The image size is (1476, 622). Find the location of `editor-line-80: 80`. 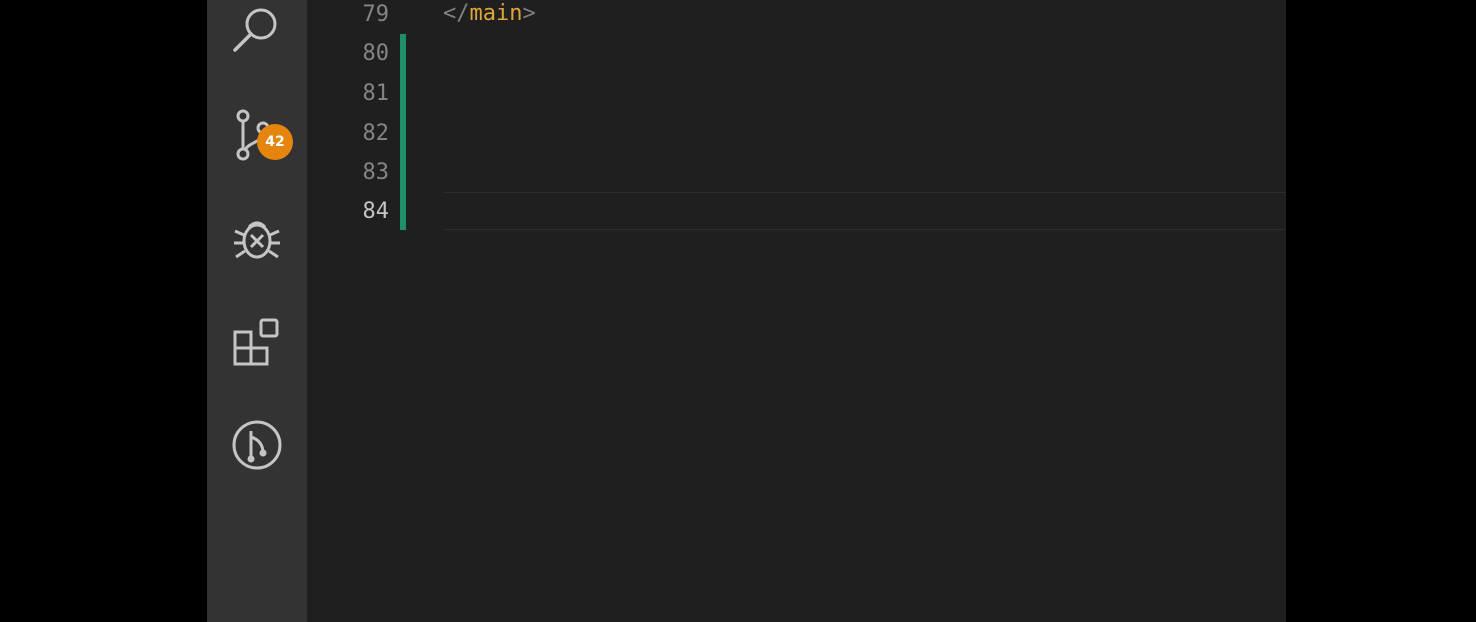

editor-line-80: 80 is located at coordinates (796, 54).